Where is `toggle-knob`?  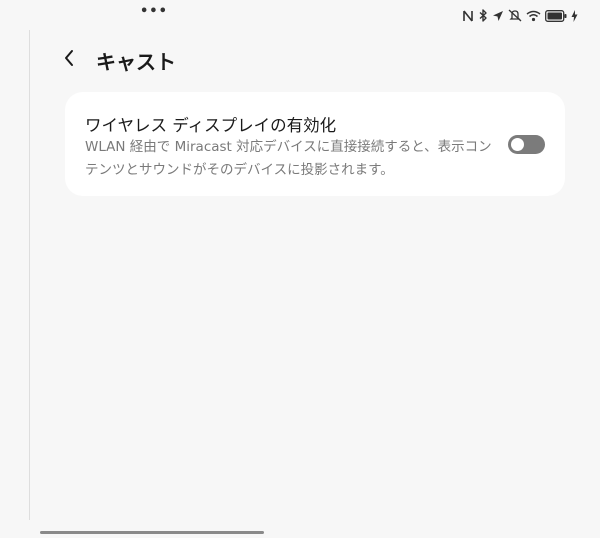
toggle-knob is located at coordinates (517, 144).